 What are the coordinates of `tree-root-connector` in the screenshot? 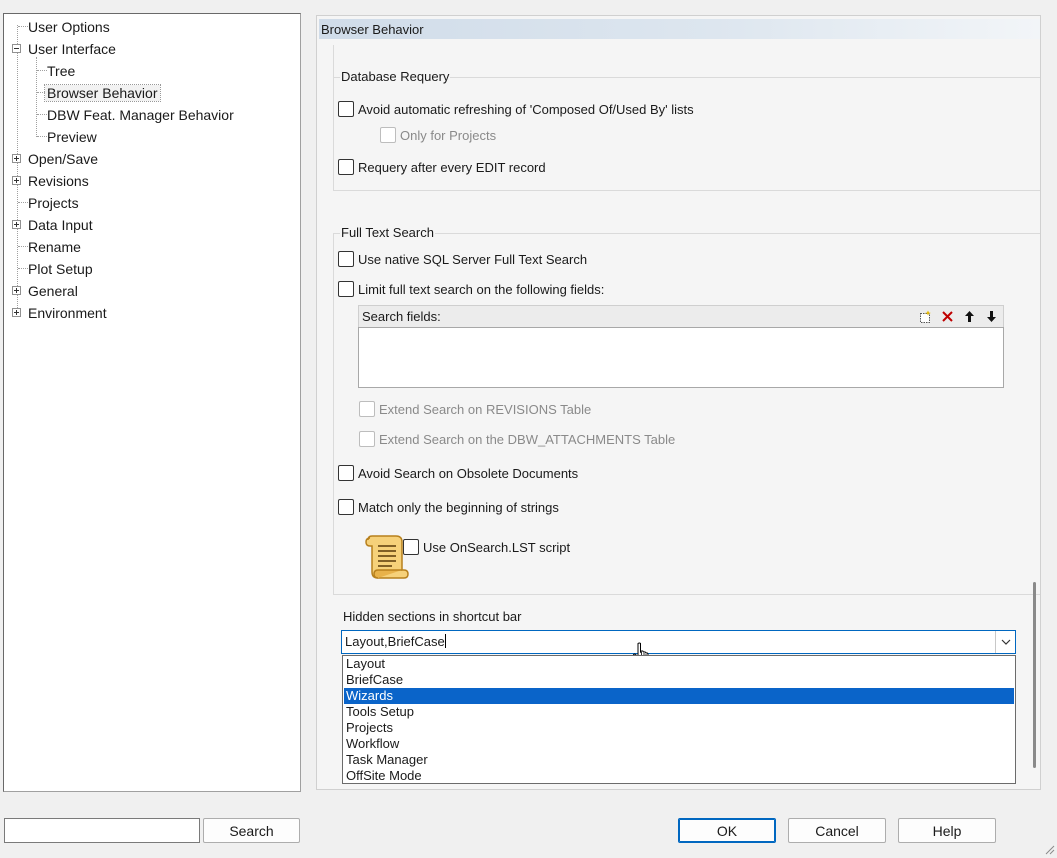 It's located at (17, 169).